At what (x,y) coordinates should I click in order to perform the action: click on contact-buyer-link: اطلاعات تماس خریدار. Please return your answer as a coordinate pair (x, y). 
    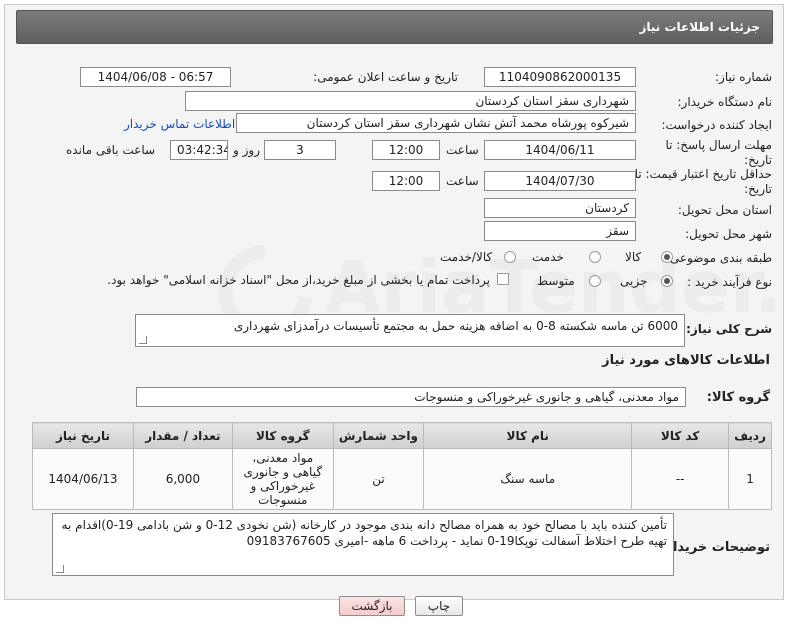
    Looking at the image, I should click on (179, 124).